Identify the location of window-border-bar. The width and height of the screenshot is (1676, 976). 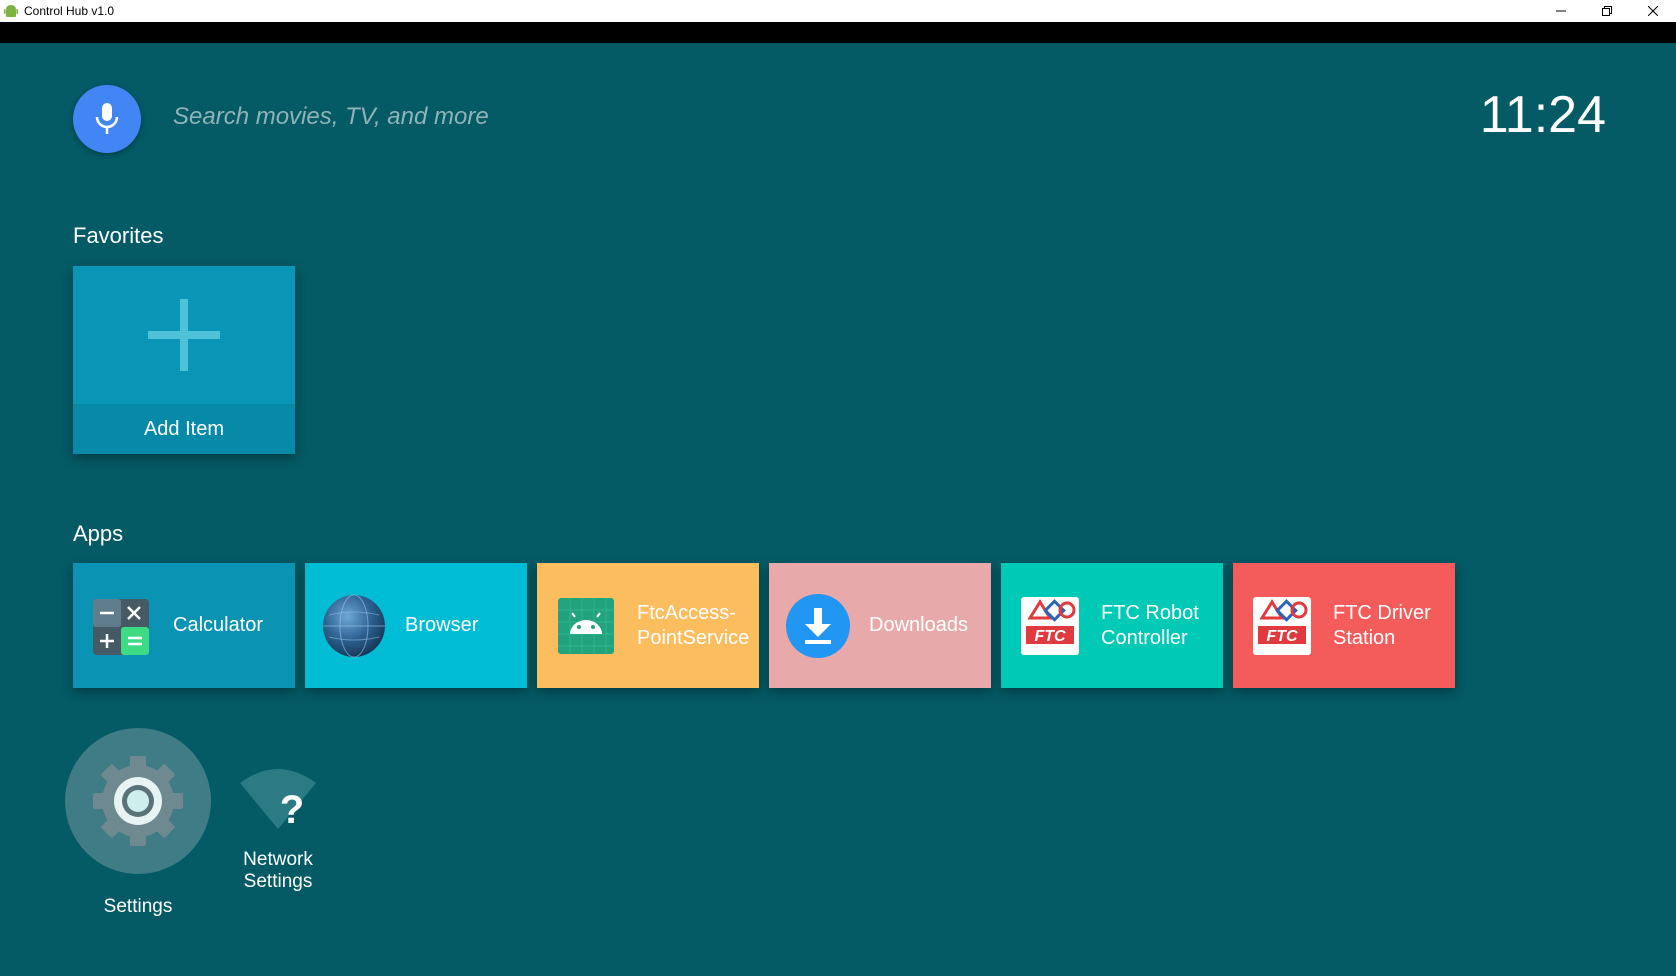
(838, 32).